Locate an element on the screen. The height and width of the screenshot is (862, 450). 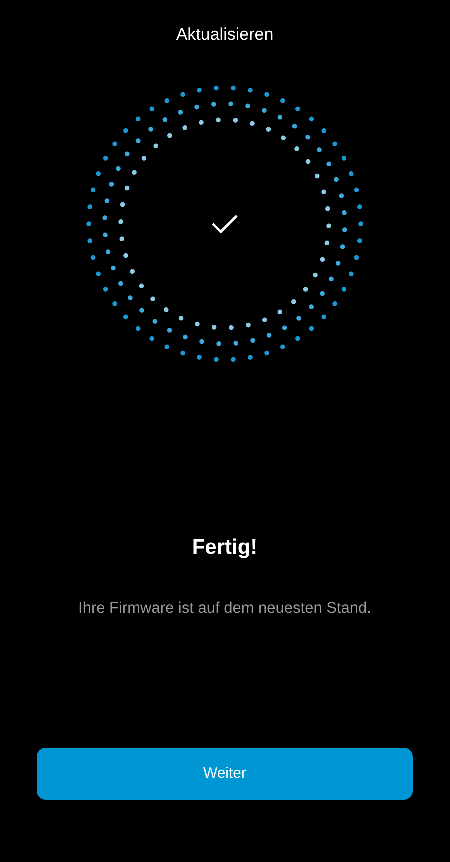
status-heading: Fertig! is located at coordinates (225, 547).